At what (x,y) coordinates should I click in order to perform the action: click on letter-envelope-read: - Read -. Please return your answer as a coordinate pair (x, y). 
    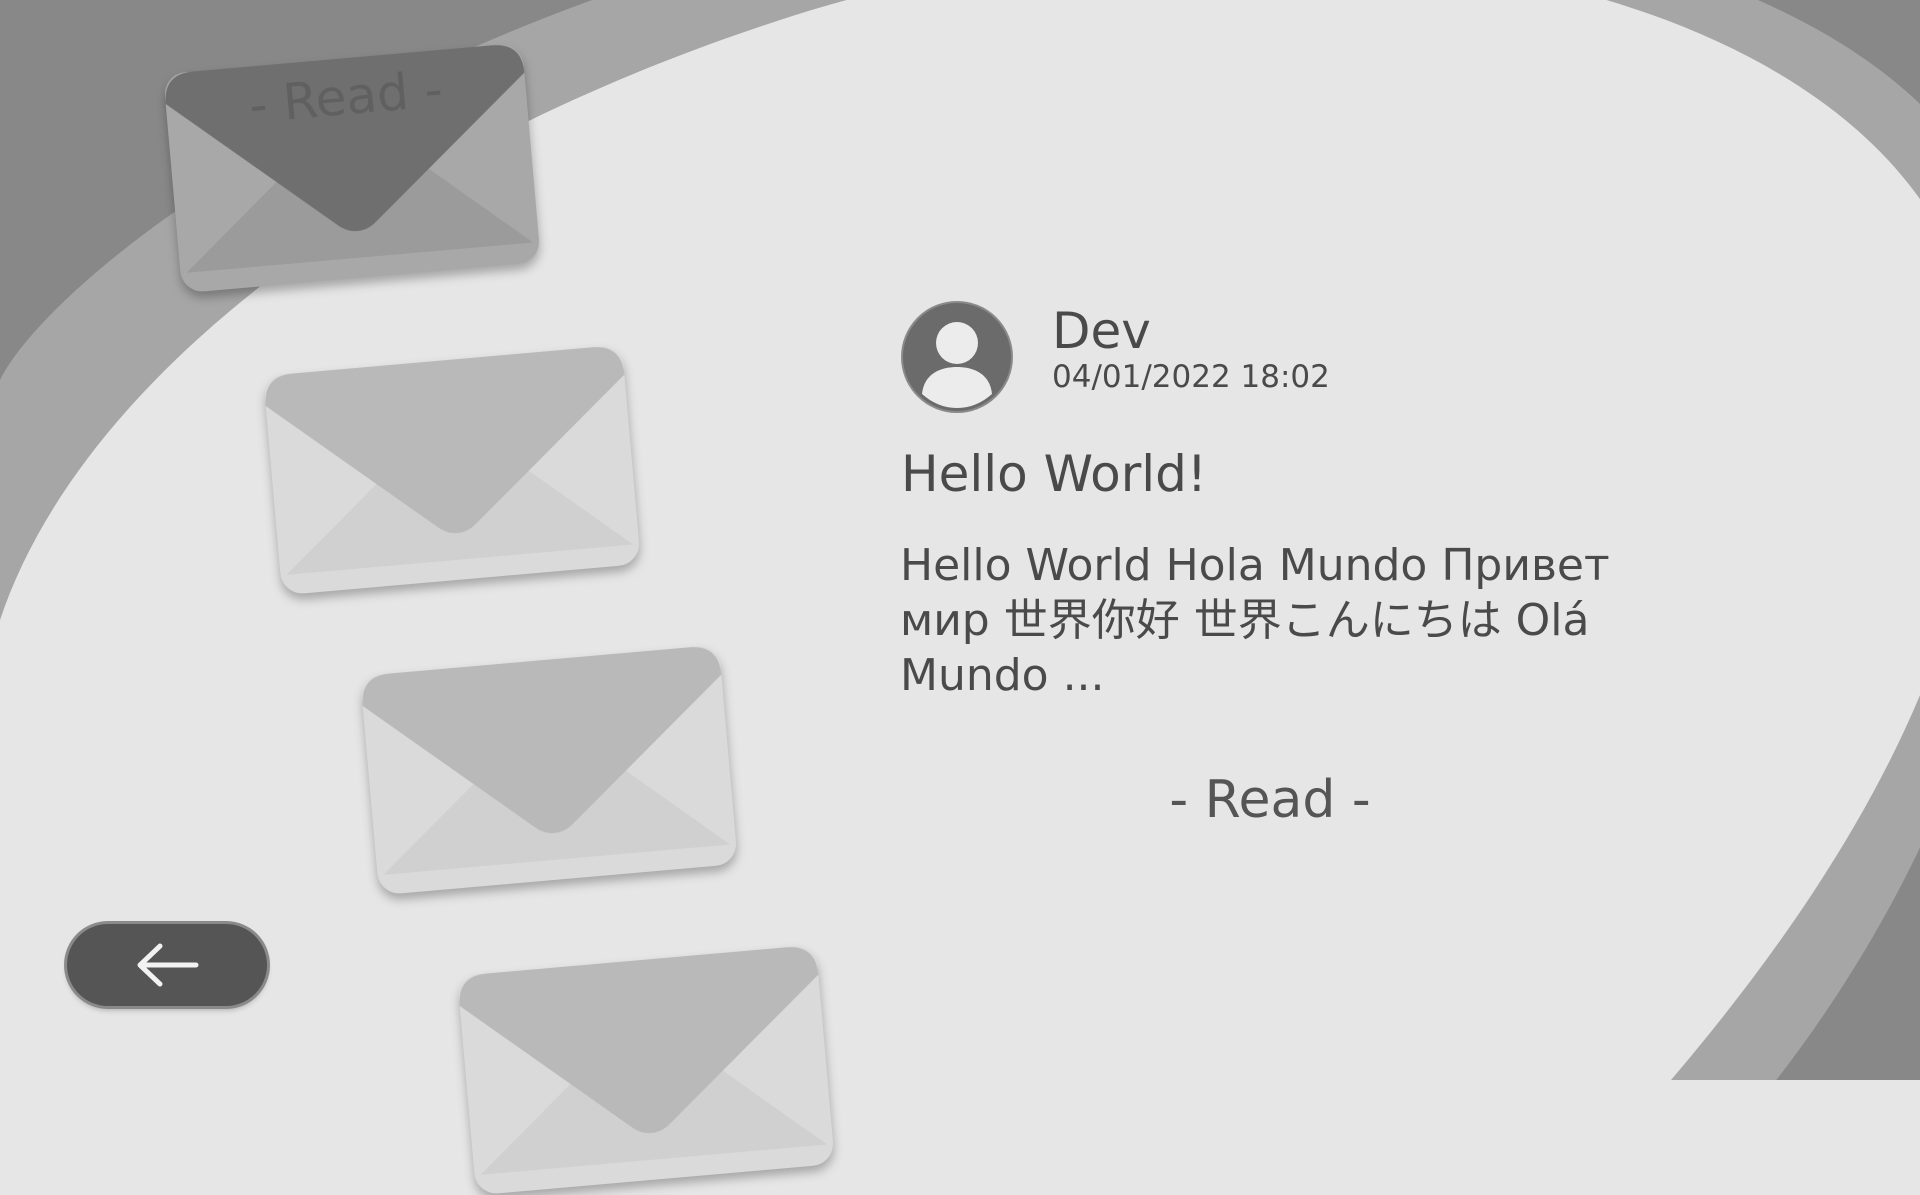
    Looking at the image, I should click on (352, 168).